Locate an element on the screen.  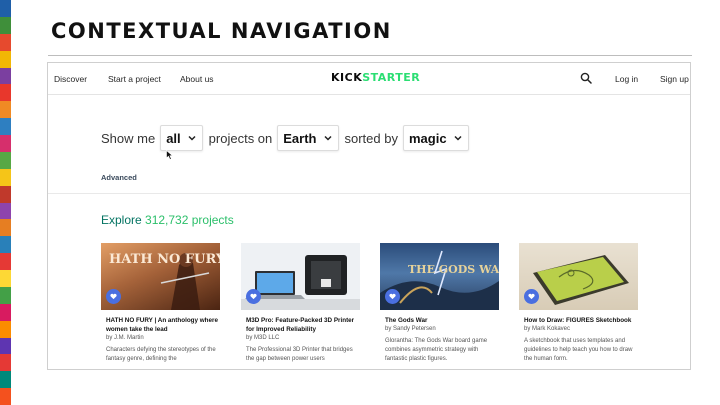
sort-dropdown: magic is located at coordinates (435, 138).